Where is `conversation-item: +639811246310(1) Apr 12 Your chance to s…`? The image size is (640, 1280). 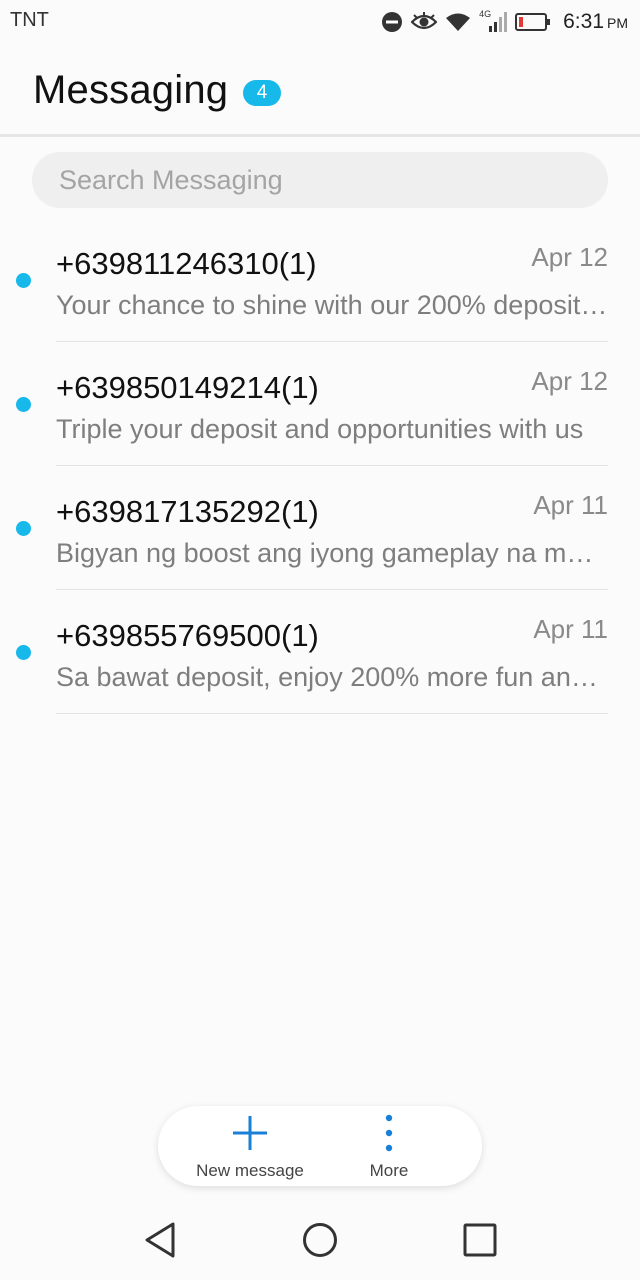 conversation-item: +639811246310(1) Apr 12 Your chance to s… is located at coordinates (320, 280).